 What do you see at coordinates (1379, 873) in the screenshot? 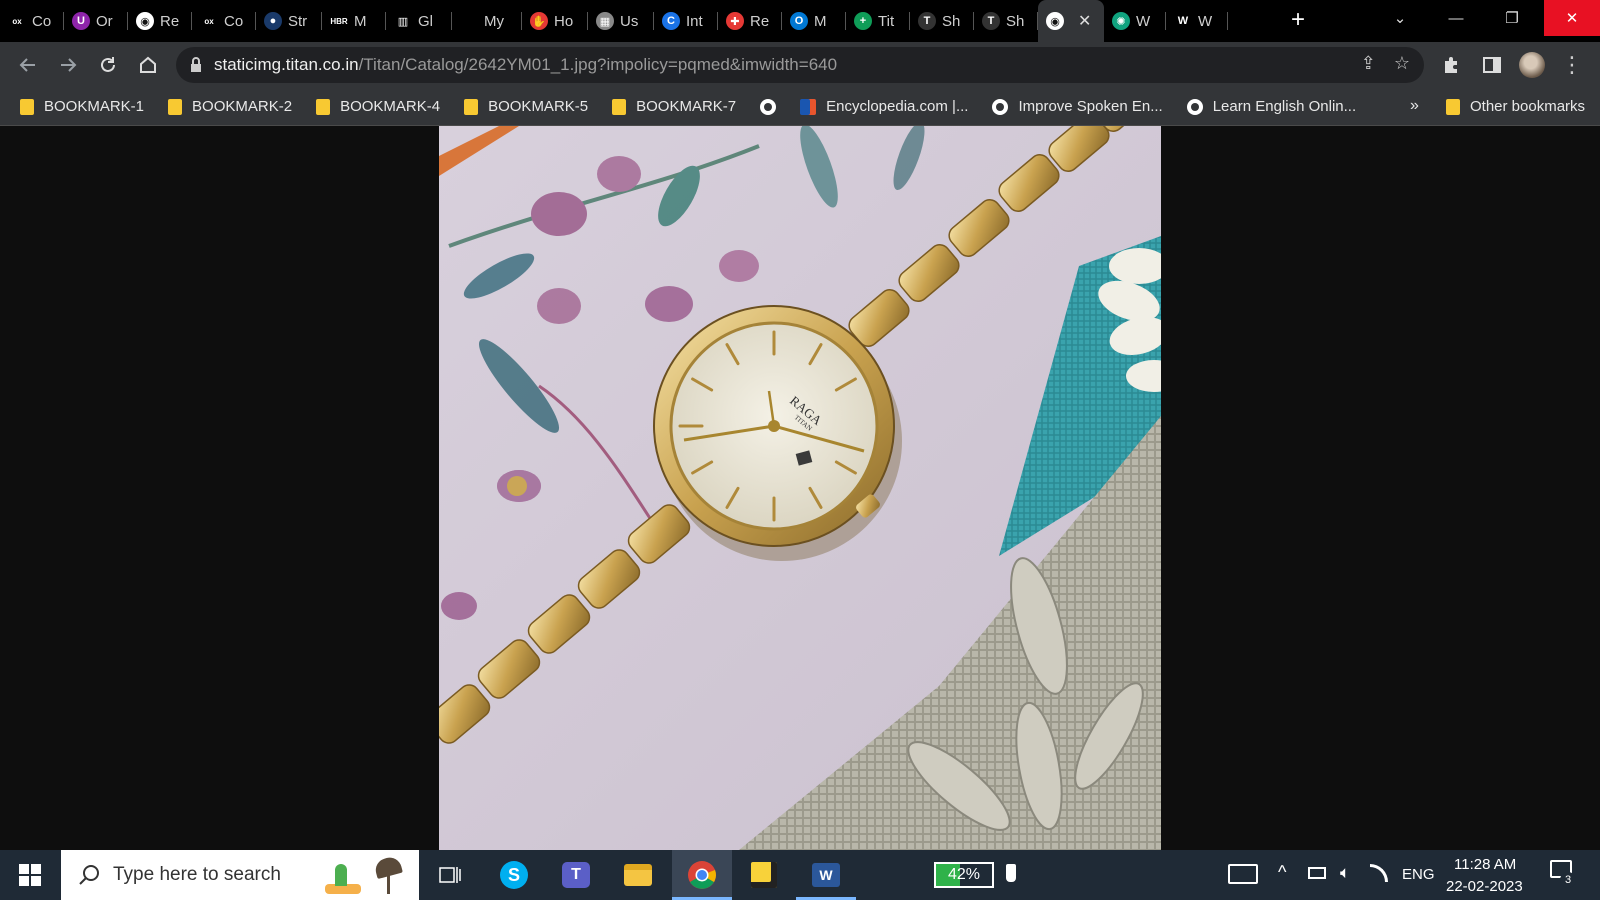
I see `wifi-icon` at bounding box center [1379, 873].